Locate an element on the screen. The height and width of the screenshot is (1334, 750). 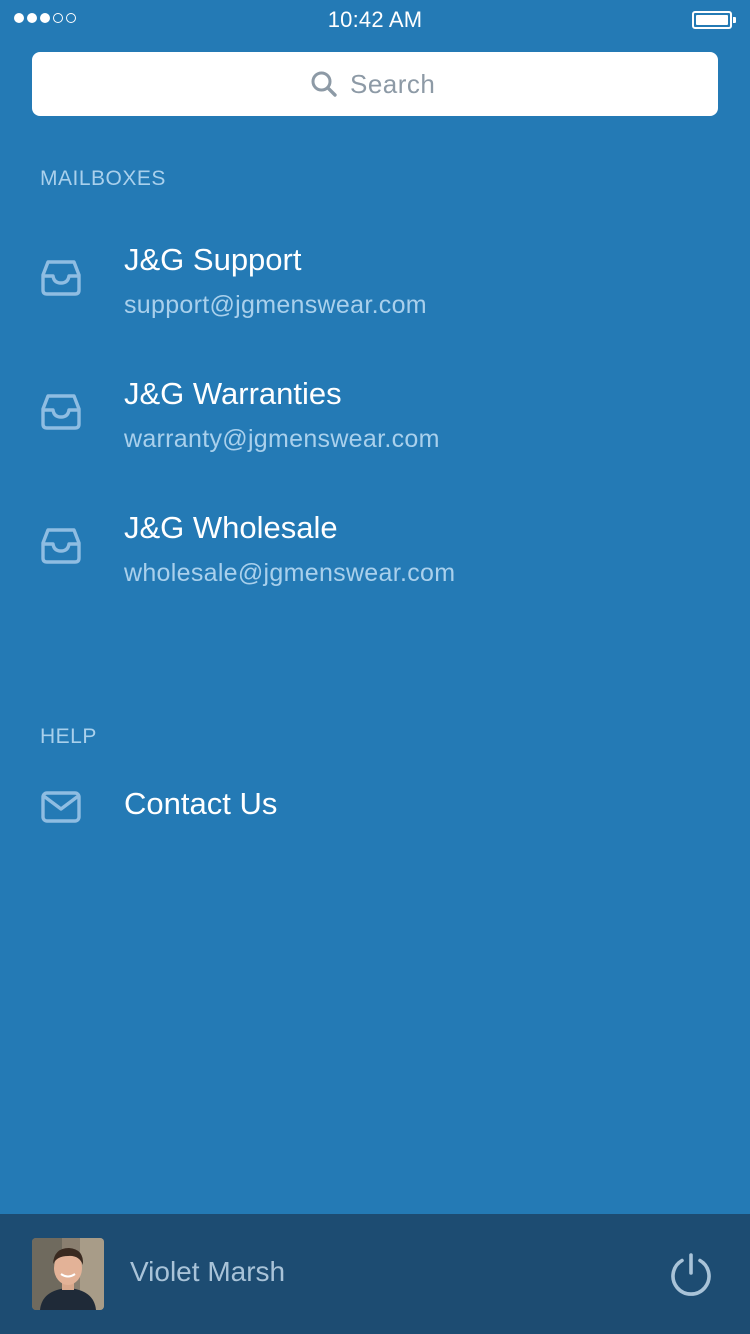
power-icon is located at coordinates (691, 1277).